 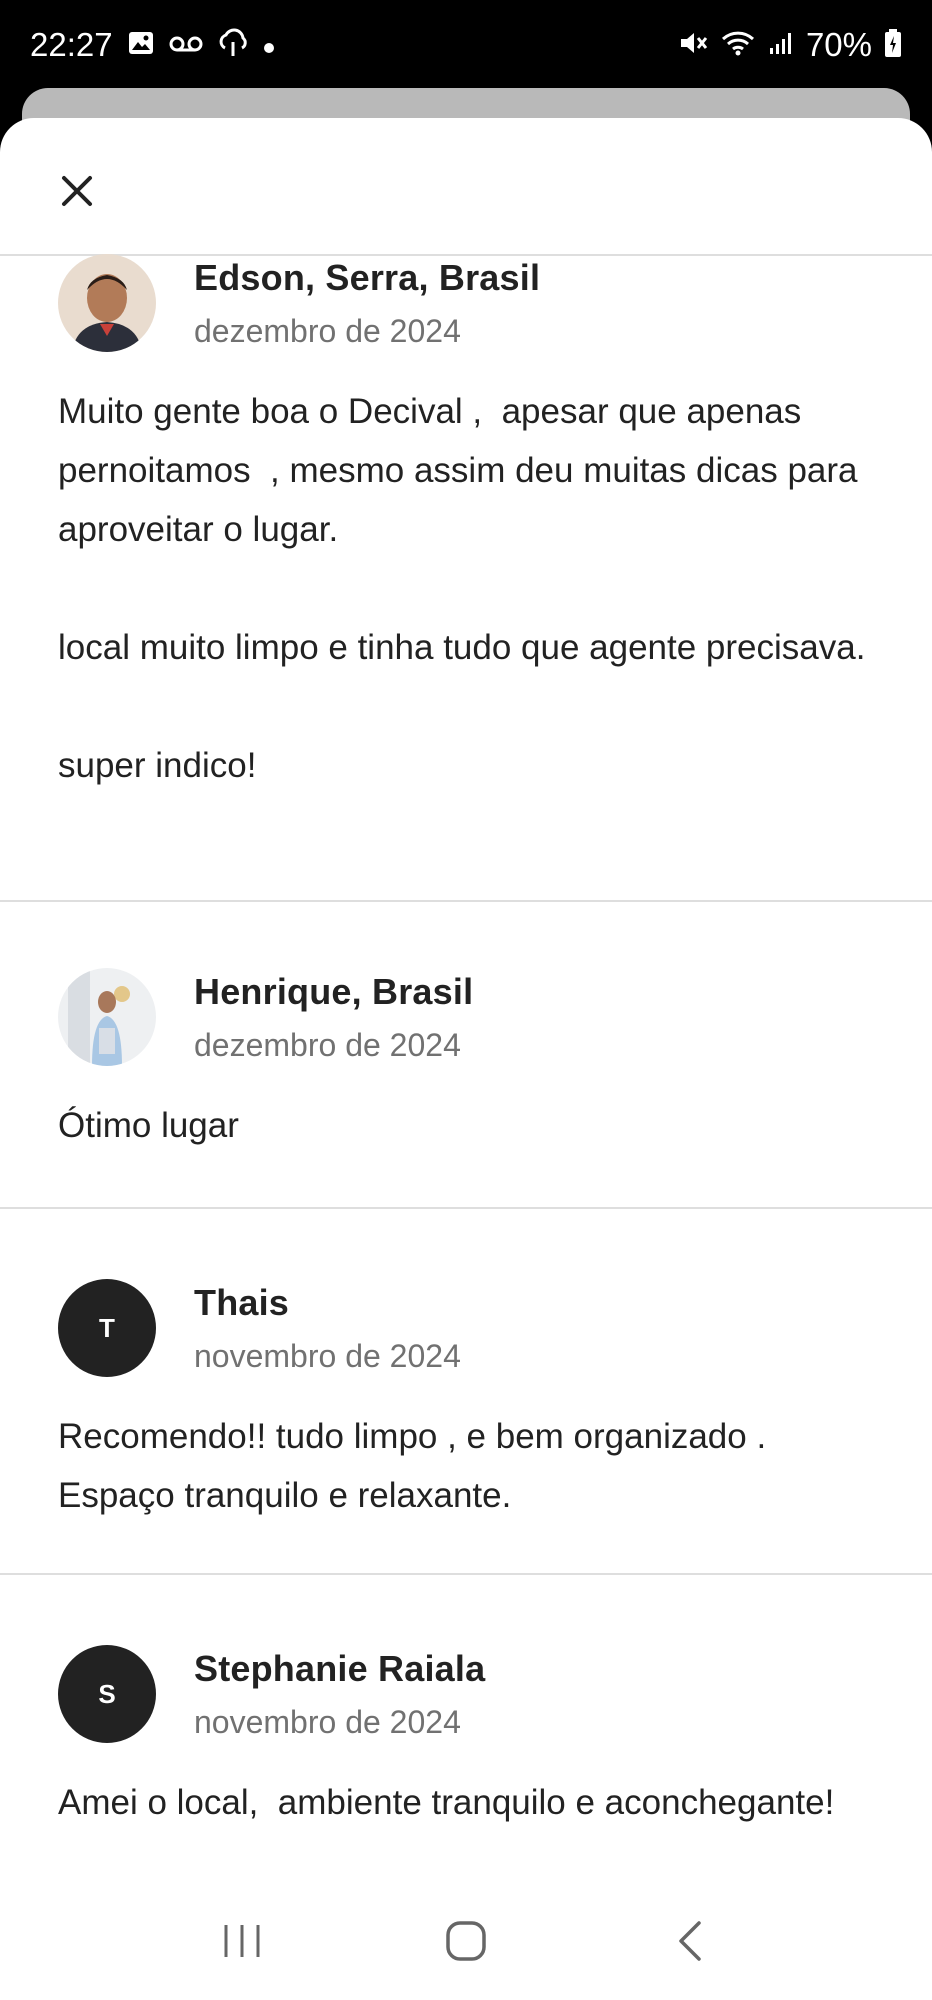 What do you see at coordinates (838, 44) in the screenshot?
I see `battery-percentage: 70%` at bounding box center [838, 44].